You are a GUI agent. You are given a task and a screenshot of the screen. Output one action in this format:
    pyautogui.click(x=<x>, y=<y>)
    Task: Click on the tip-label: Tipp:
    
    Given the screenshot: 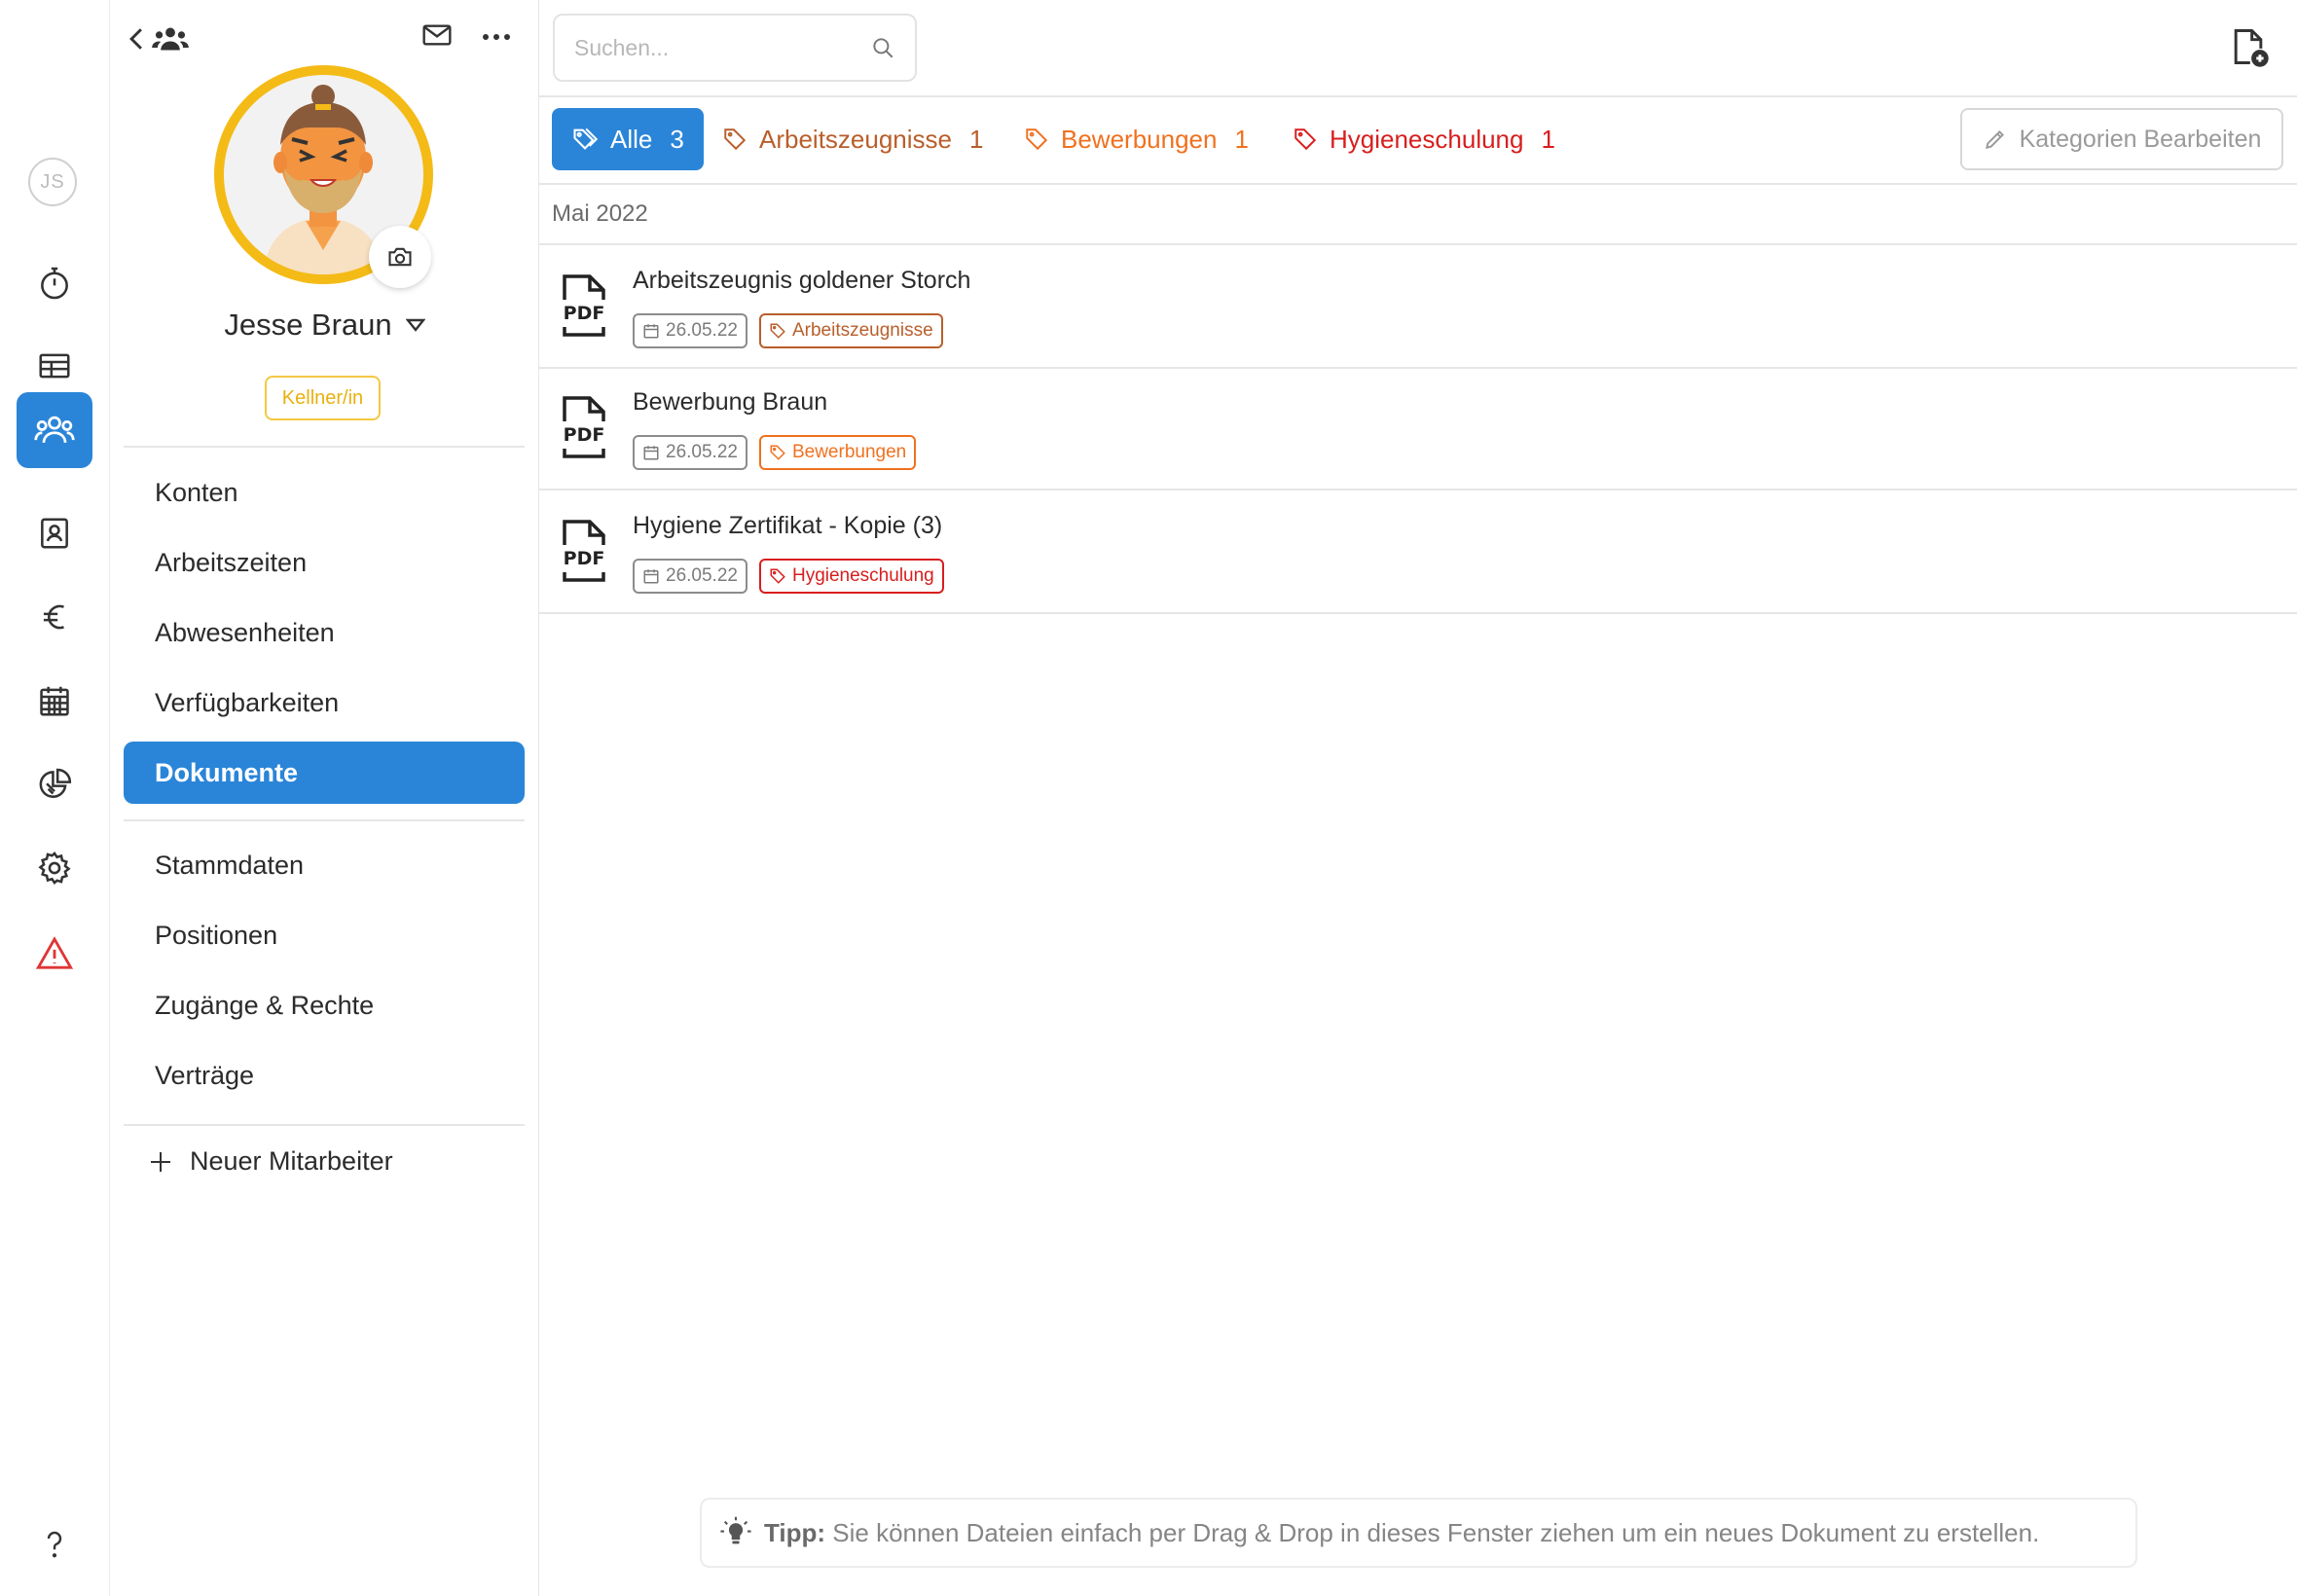 What is the action you would take?
    pyautogui.click(x=795, y=1532)
    